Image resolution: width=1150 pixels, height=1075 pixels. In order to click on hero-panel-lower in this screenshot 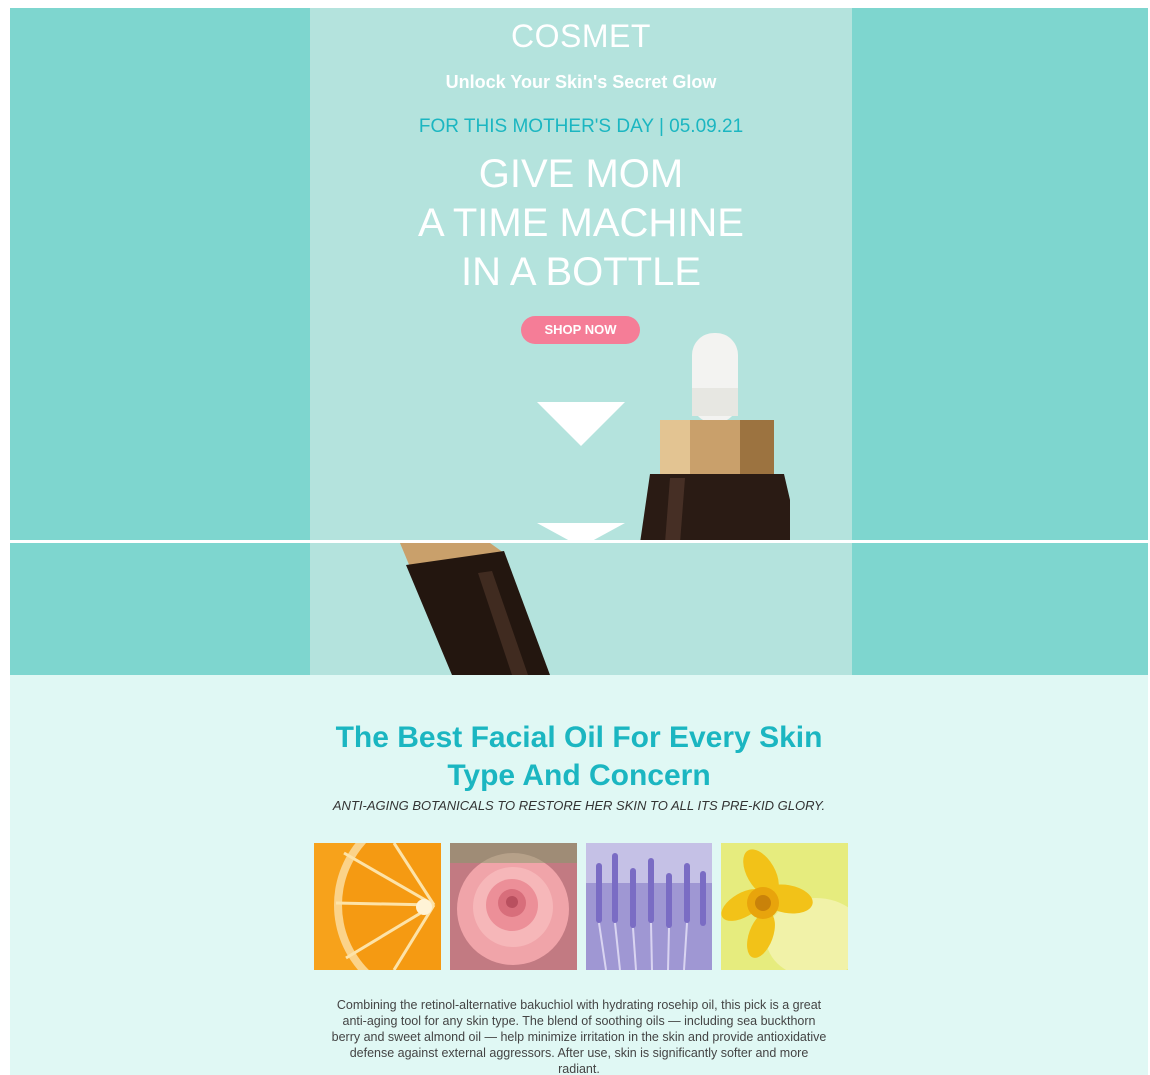, I will do `click(581, 609)`.